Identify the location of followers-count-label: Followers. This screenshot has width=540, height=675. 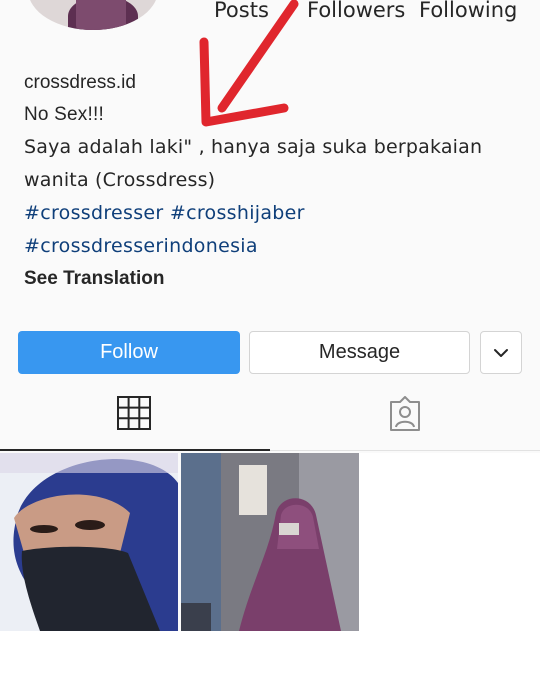
(356, 11).